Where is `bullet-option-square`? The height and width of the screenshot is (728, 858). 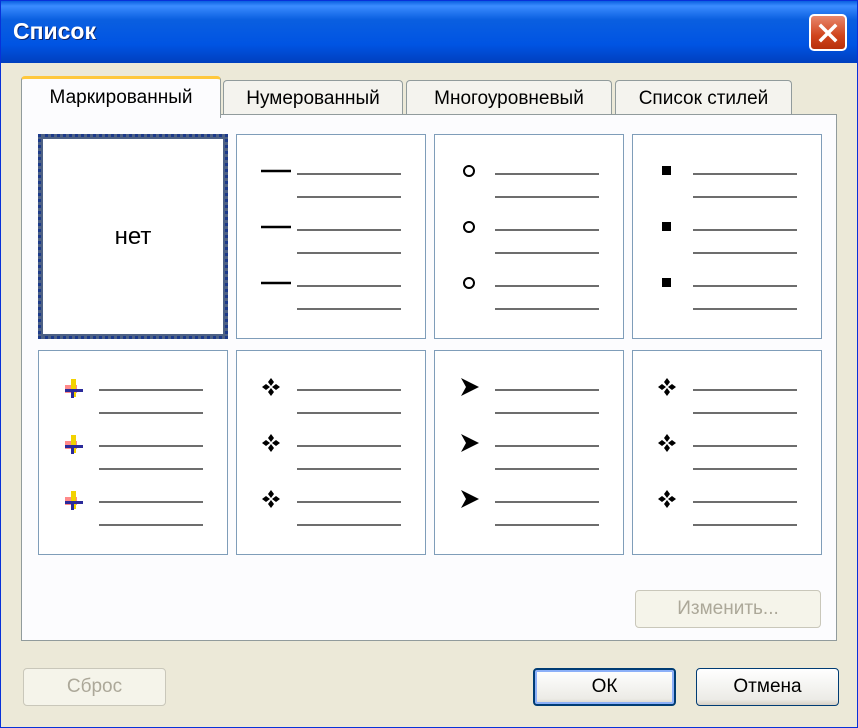
bullet-option-square is located at coordinates (727, 236).